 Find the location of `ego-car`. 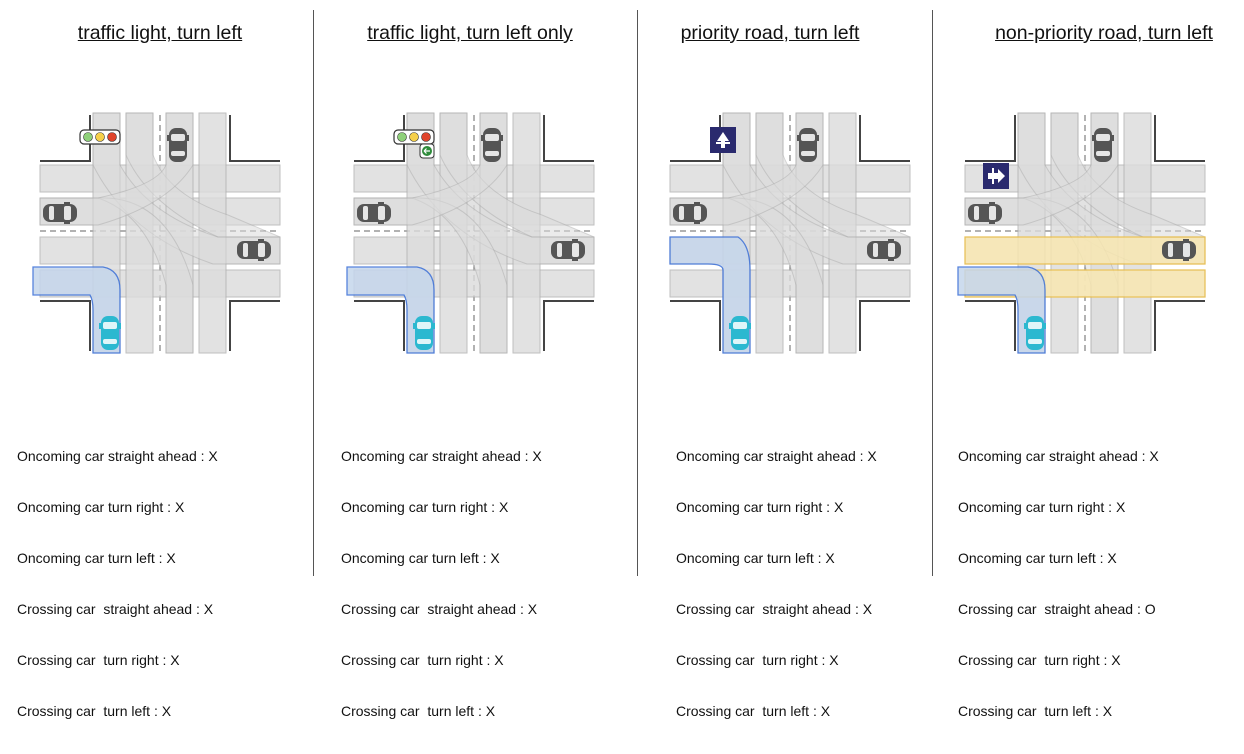

ego-car is located at coordinates (740, 333).